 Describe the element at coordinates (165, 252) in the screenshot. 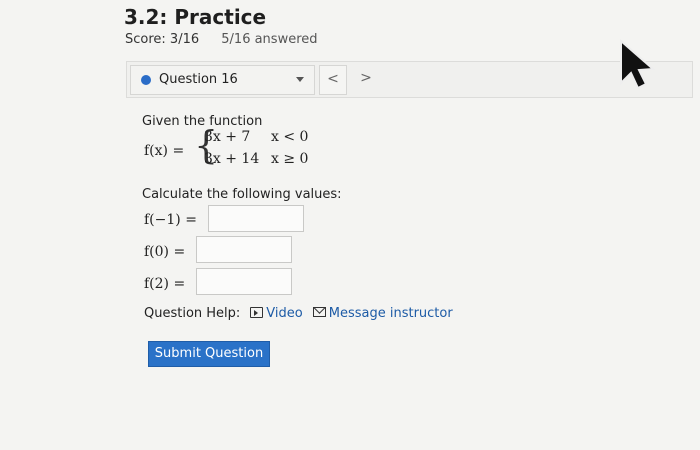

I see `value-label: f(0) =` at that location.